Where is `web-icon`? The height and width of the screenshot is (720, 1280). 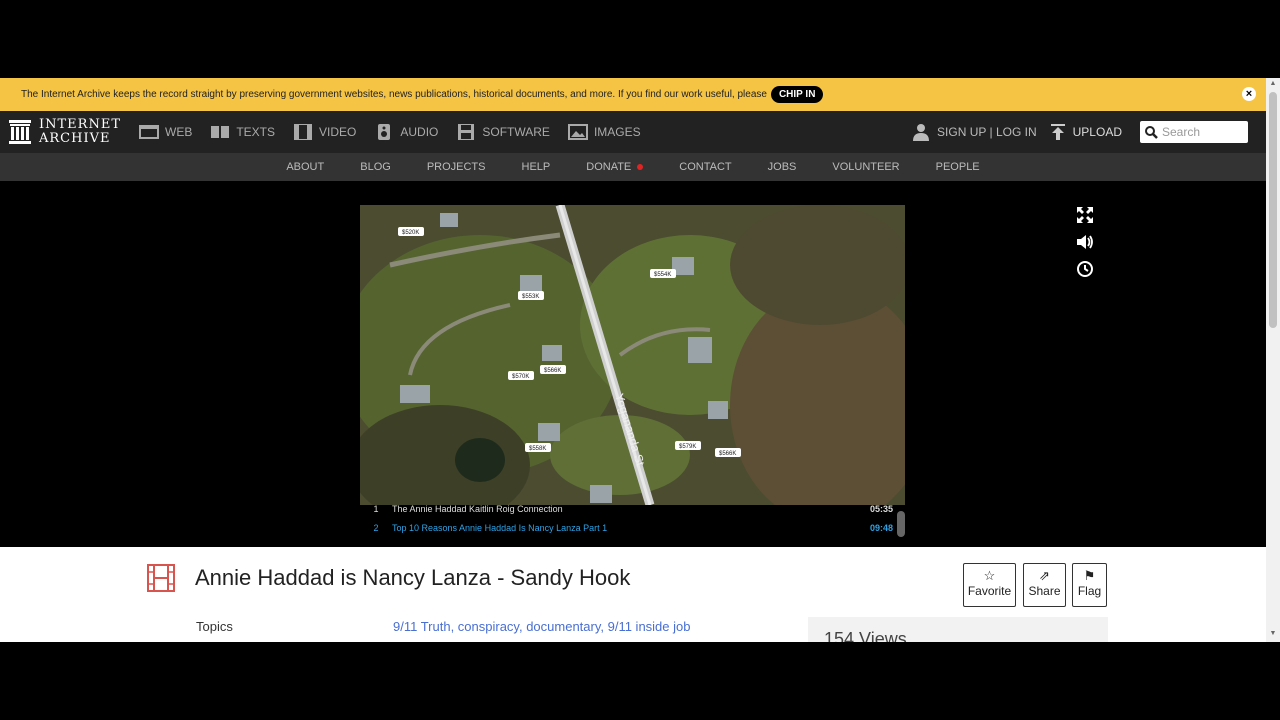
web-icon is located at coordinates (149, 132).